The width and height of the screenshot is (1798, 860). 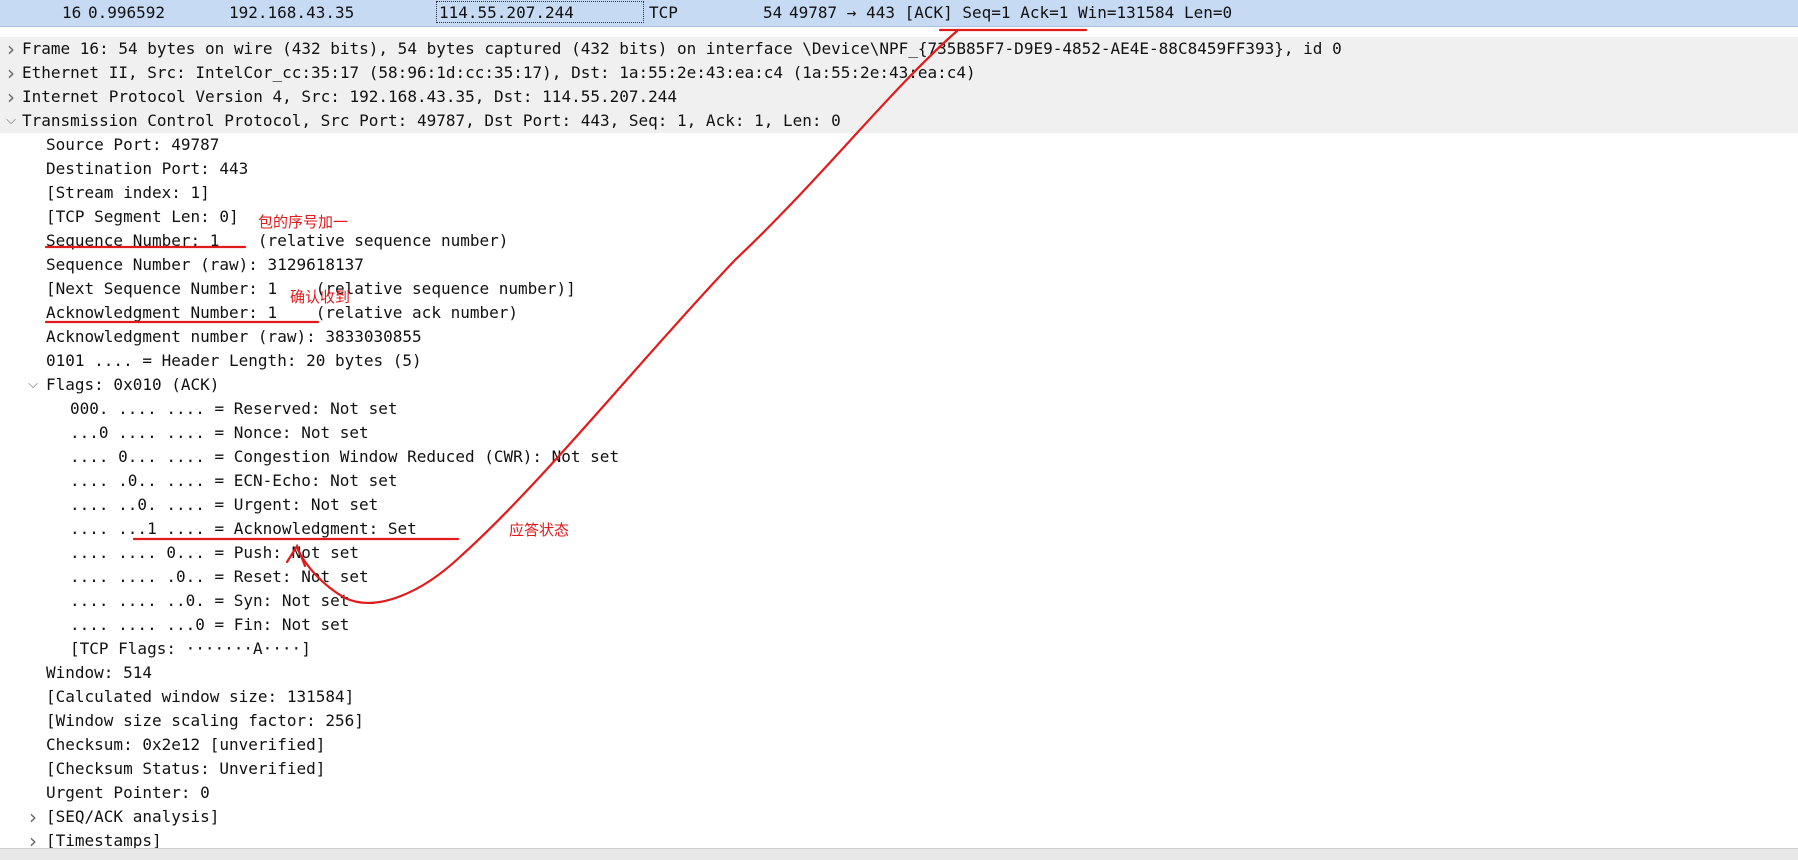 What do you see at coordinates (899, 385) in the screenshot?
I see `tree-node-field: ⌵ Flags: 0x010 (ACK)` at bounding box center [899, 385].